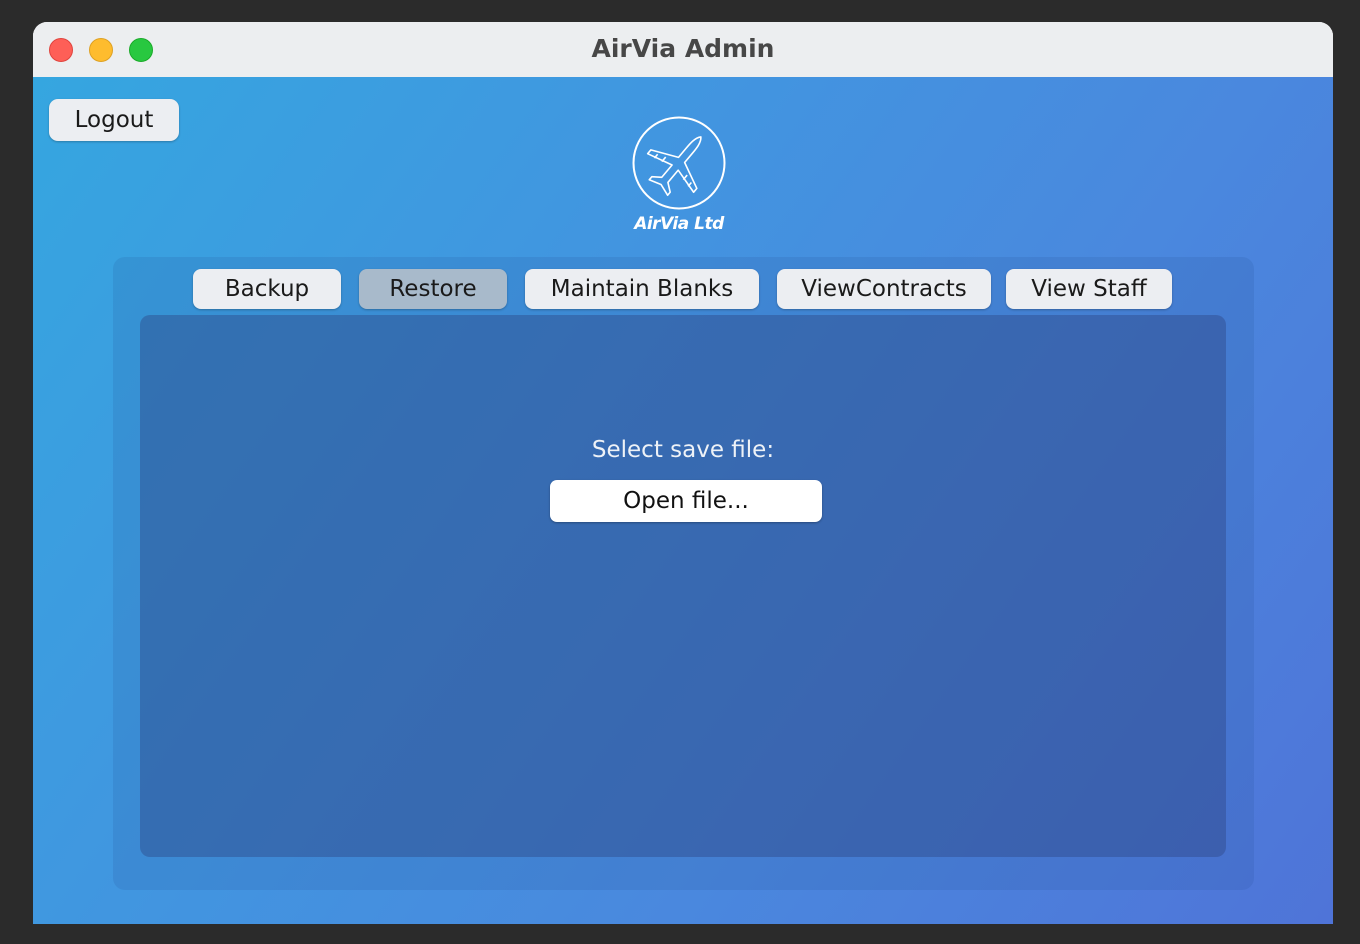 This screenshot has height=944, width=1360. I want to click on logo-text: AirVia Ltd, so click(679, 224).